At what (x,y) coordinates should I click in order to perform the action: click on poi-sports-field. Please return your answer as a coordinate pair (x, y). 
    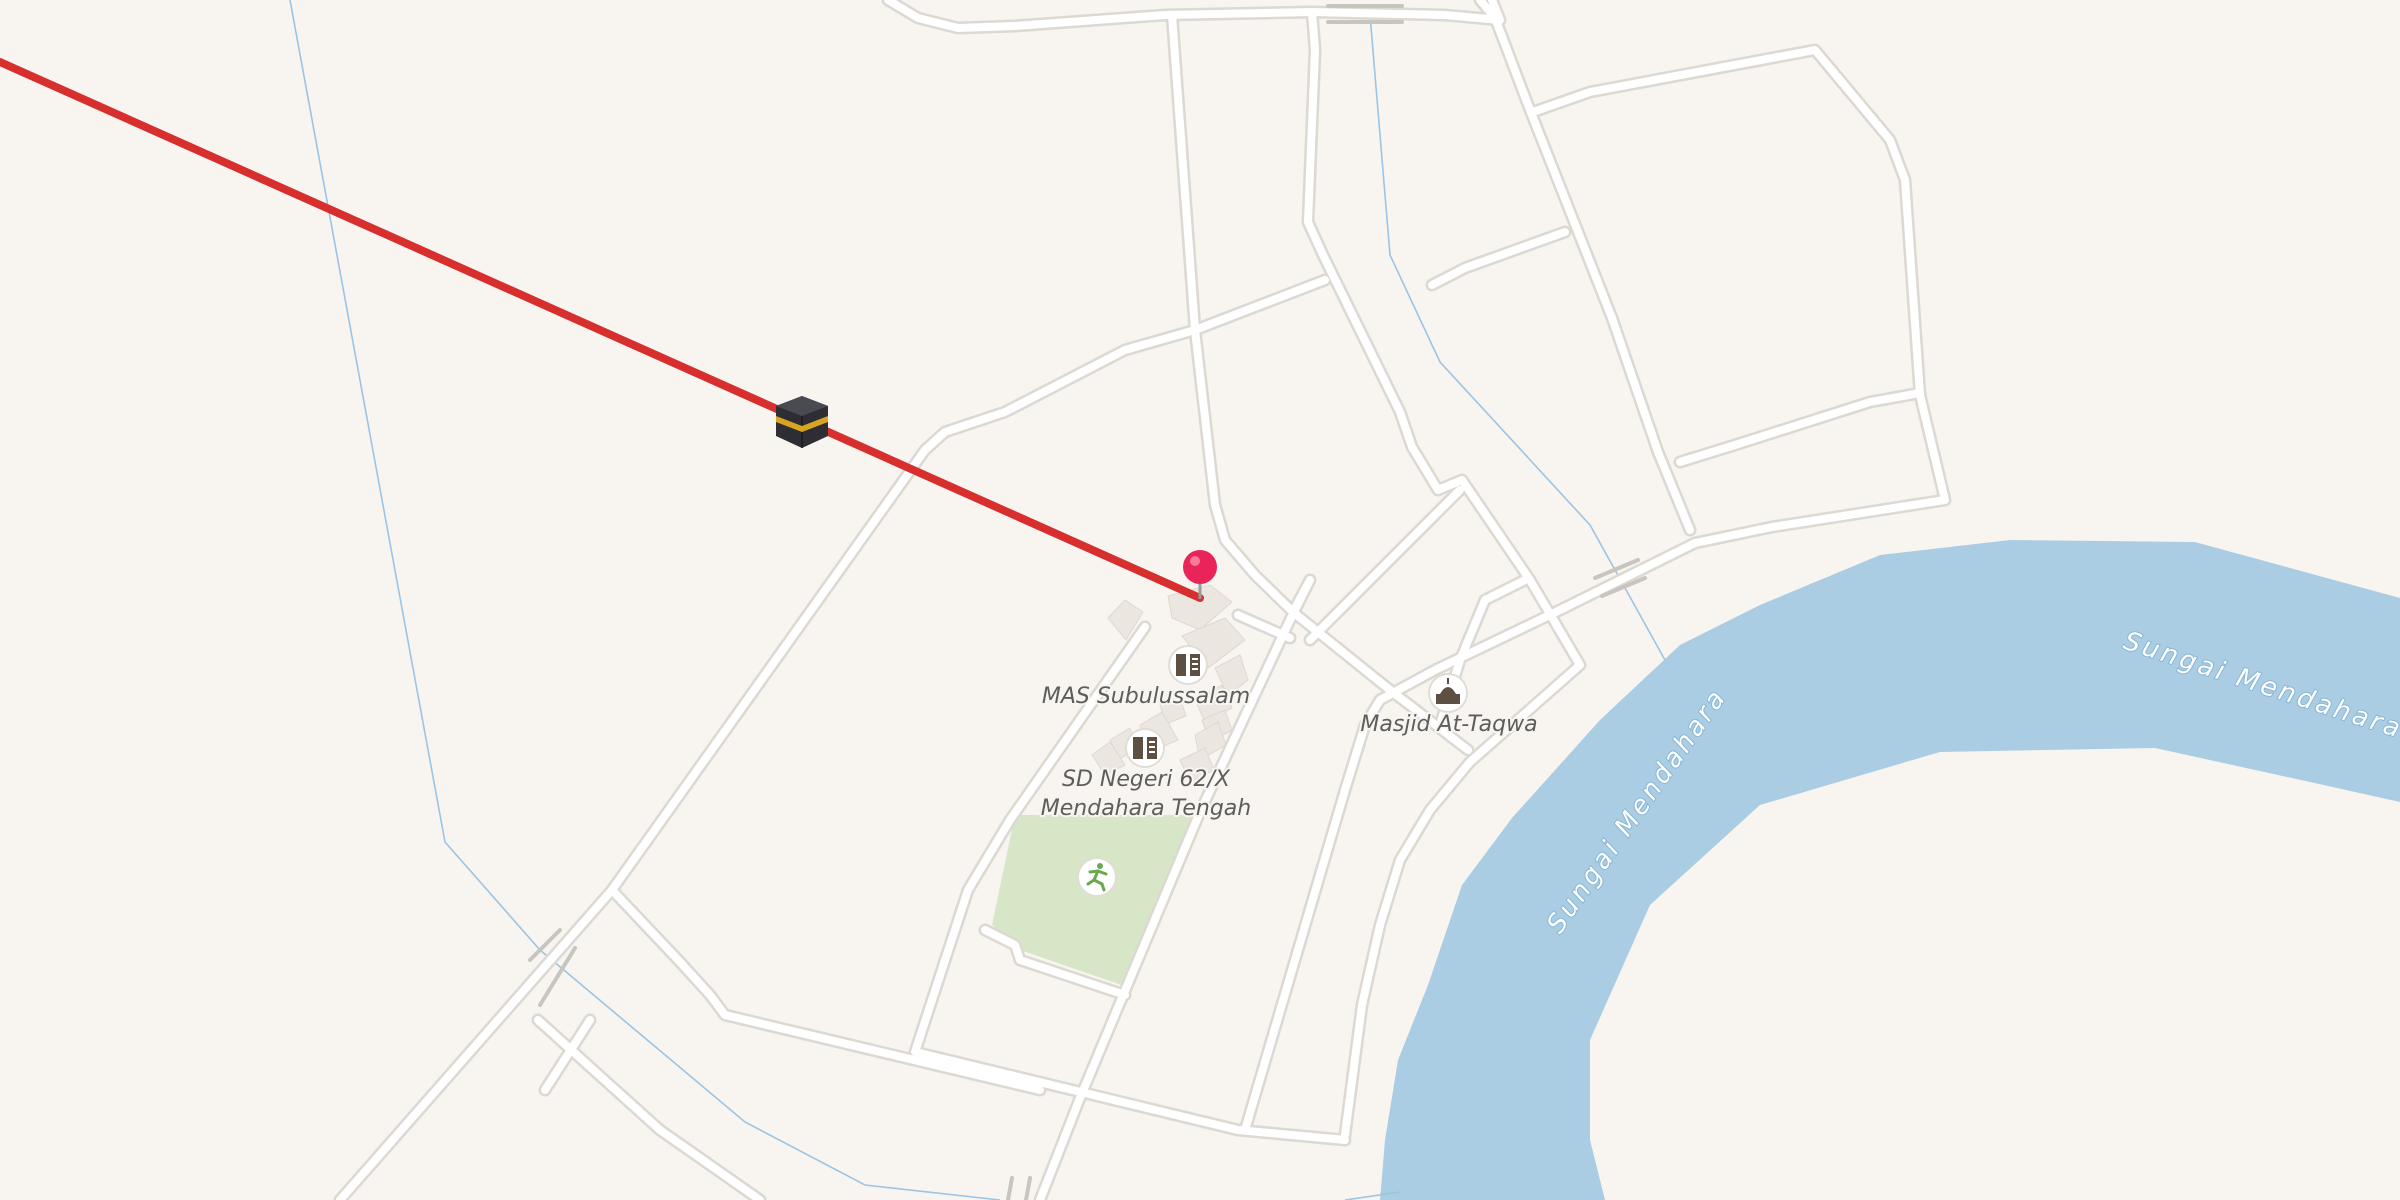
    Looking at the image, I should click on (1097, 877).